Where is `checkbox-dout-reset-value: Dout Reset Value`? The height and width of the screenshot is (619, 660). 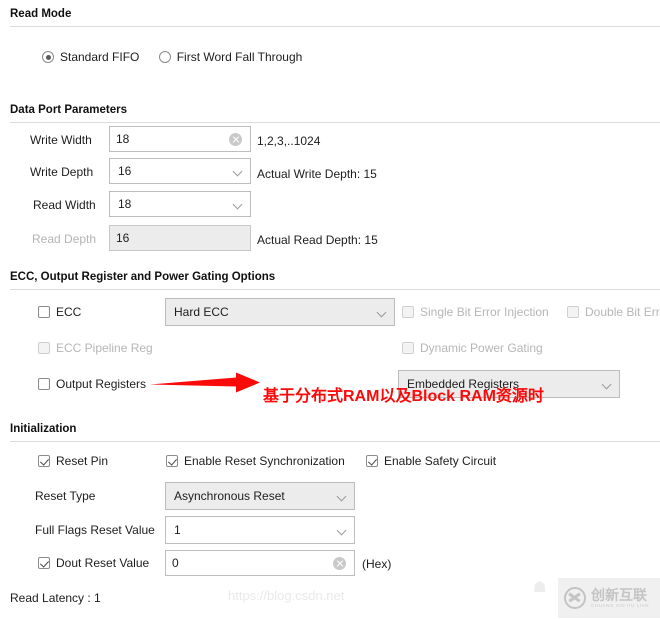
checkbox-dout-reset-value: Dout Reset Value is located at coordinates (93, 563).